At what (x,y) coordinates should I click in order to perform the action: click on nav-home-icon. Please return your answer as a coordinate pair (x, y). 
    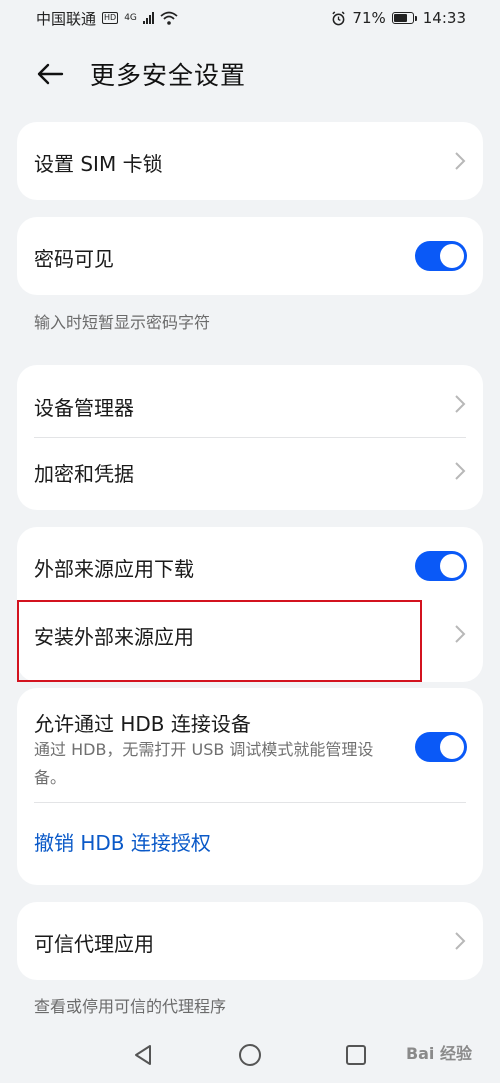
    Looking at the image, I should click on (250, 1055).